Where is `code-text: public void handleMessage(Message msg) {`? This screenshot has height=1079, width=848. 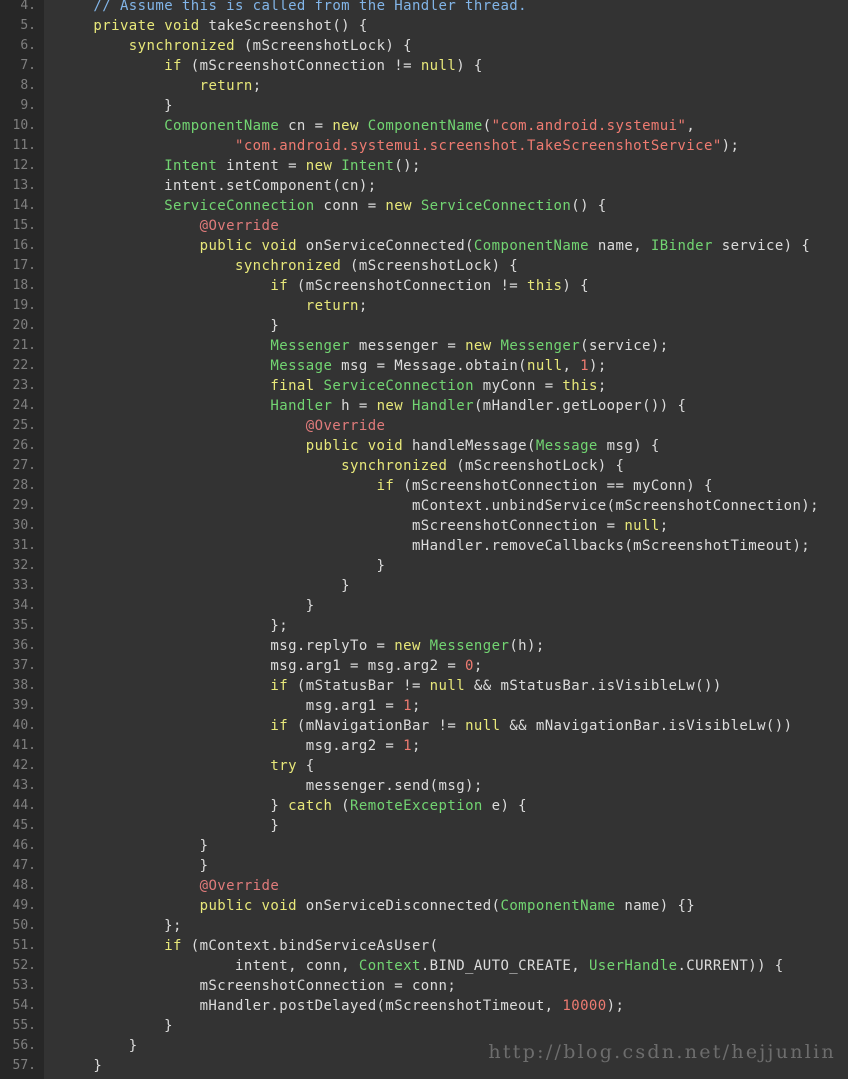 code-text: public void handleMessage(Message msg) { is located at coordinates (359, 446).